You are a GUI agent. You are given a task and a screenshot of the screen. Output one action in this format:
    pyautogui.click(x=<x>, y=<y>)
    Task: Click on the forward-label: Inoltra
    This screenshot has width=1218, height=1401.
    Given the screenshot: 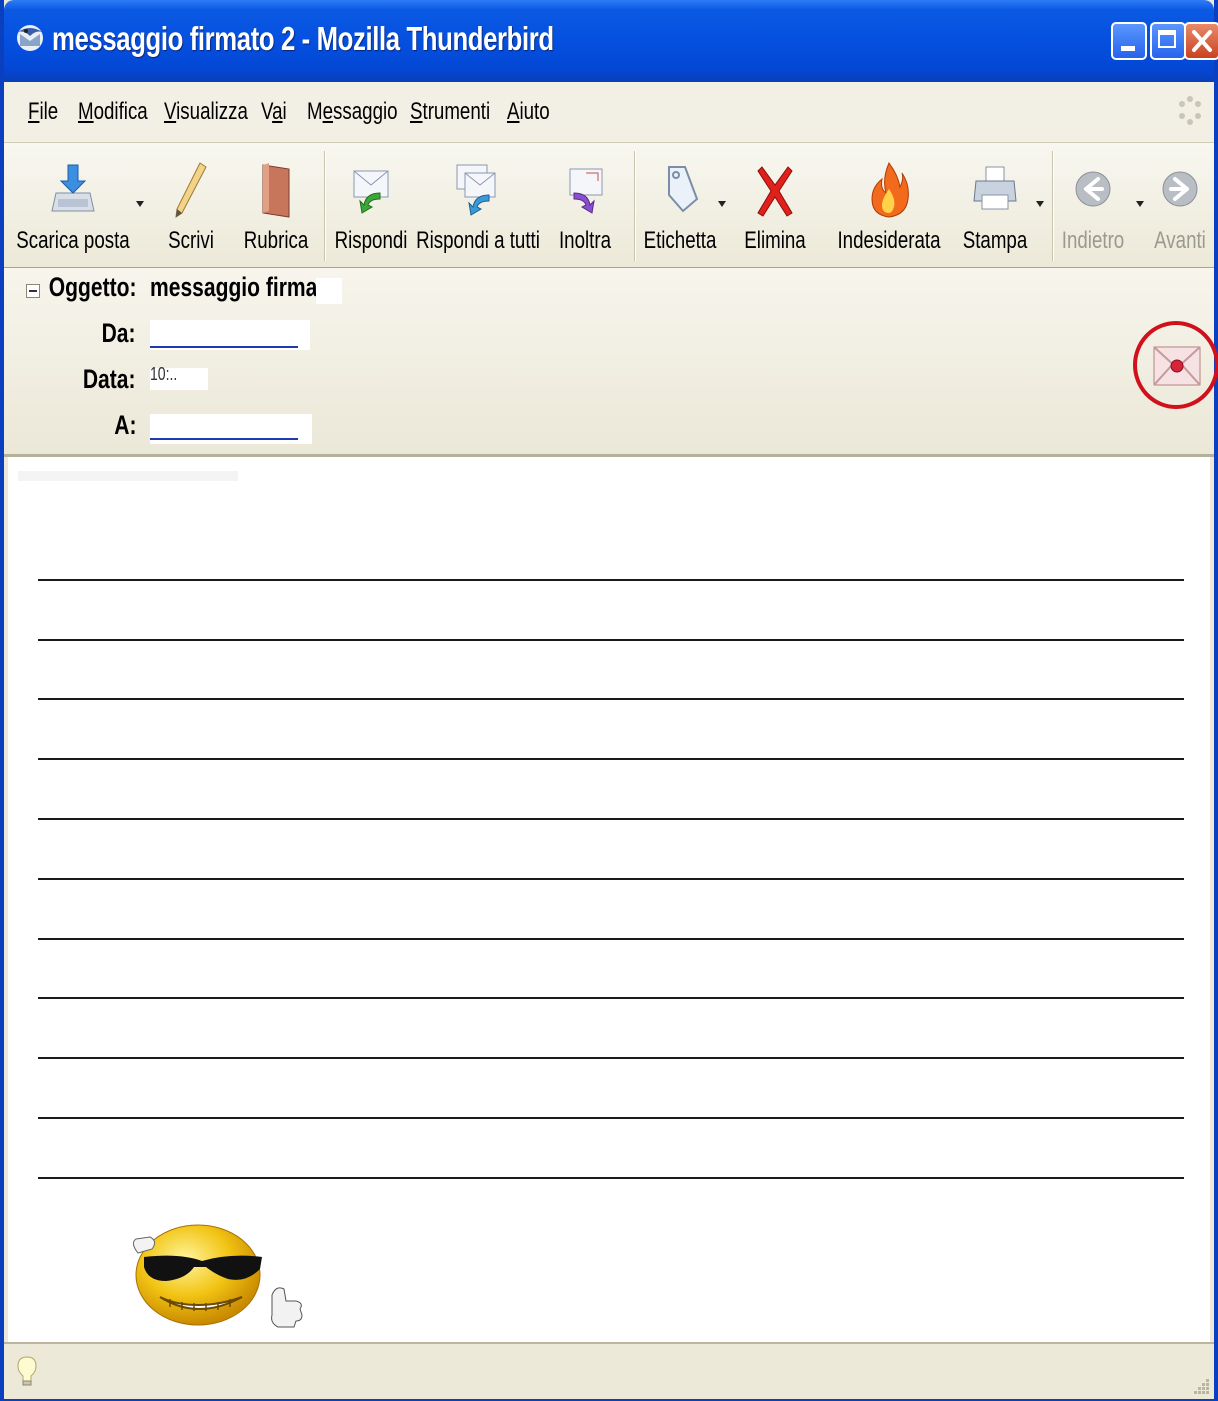 What is the action you would take?
    pyautogui.click(x=585, y=240)
    